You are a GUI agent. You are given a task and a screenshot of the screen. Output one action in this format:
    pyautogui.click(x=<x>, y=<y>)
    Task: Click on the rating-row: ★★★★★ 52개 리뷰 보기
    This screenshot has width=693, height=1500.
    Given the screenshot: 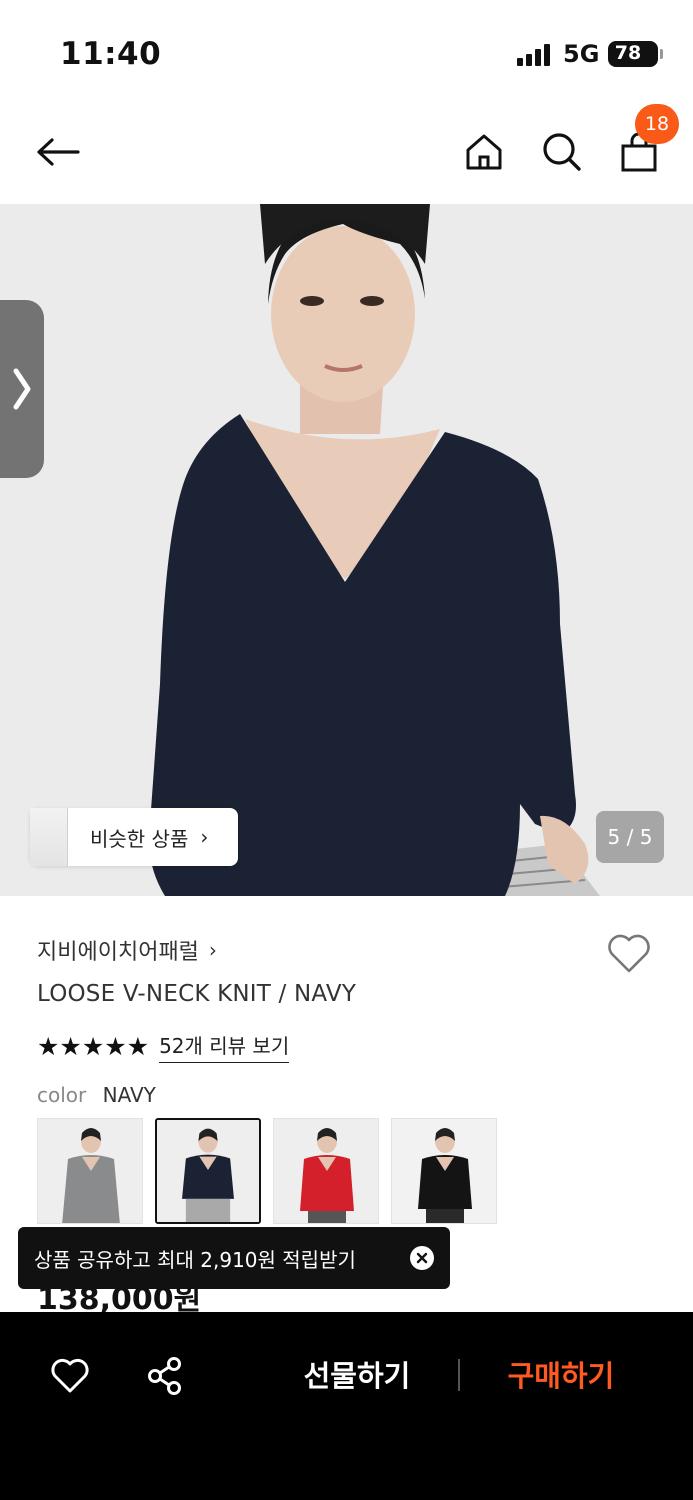 What is the action you would take?
    pyautogui.click(x=163, y=1046)
    